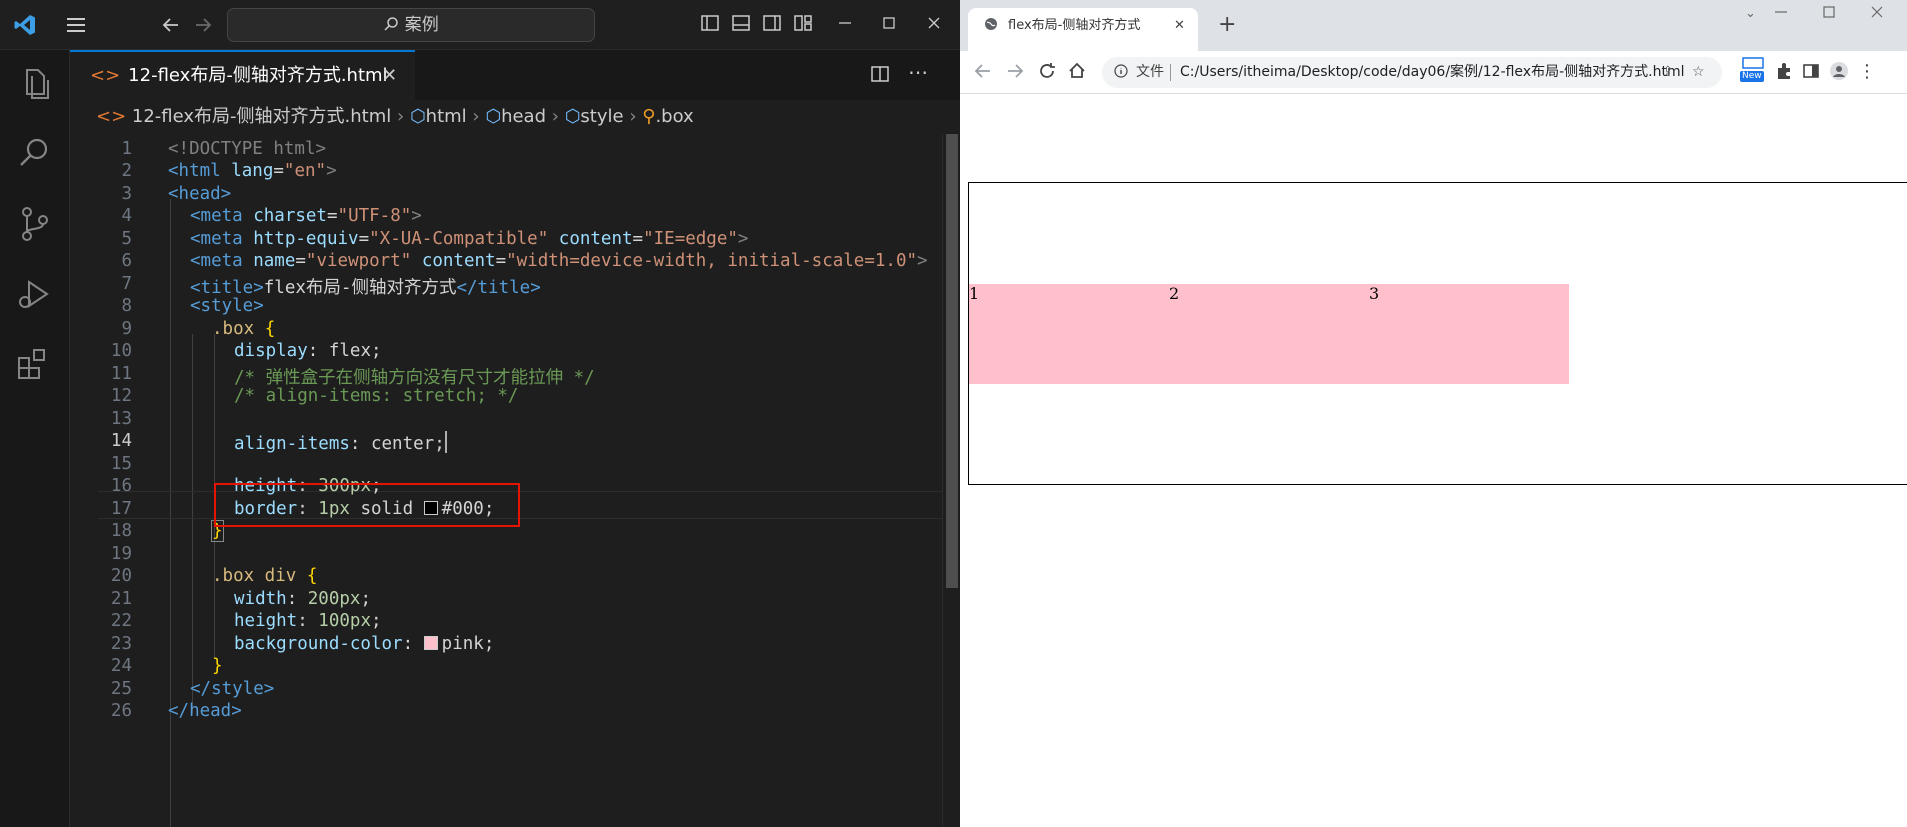 The height and width of the screenshot is (827, 1907). Describe the element at coordinates (445, 442) in the screenshot. I see `text-cursor` at that location.